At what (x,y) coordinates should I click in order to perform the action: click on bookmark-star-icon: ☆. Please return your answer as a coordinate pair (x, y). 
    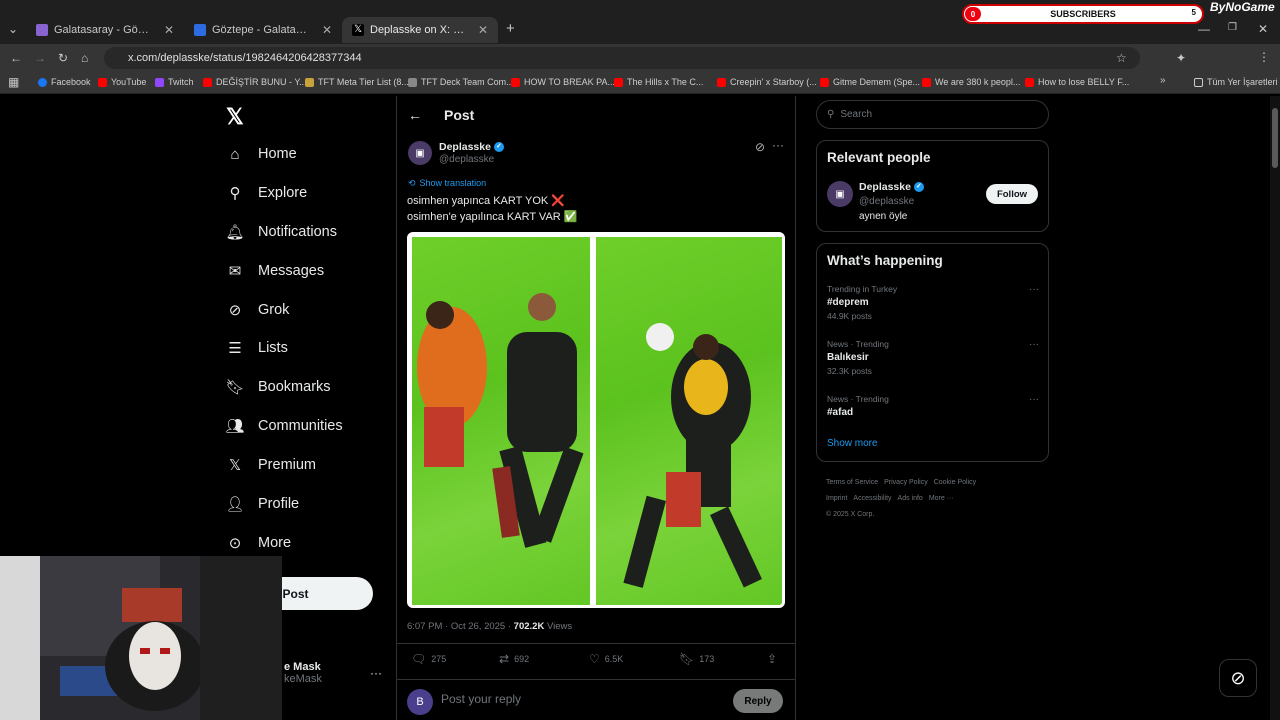
    Looking at the image, I should click on (1121, 58).